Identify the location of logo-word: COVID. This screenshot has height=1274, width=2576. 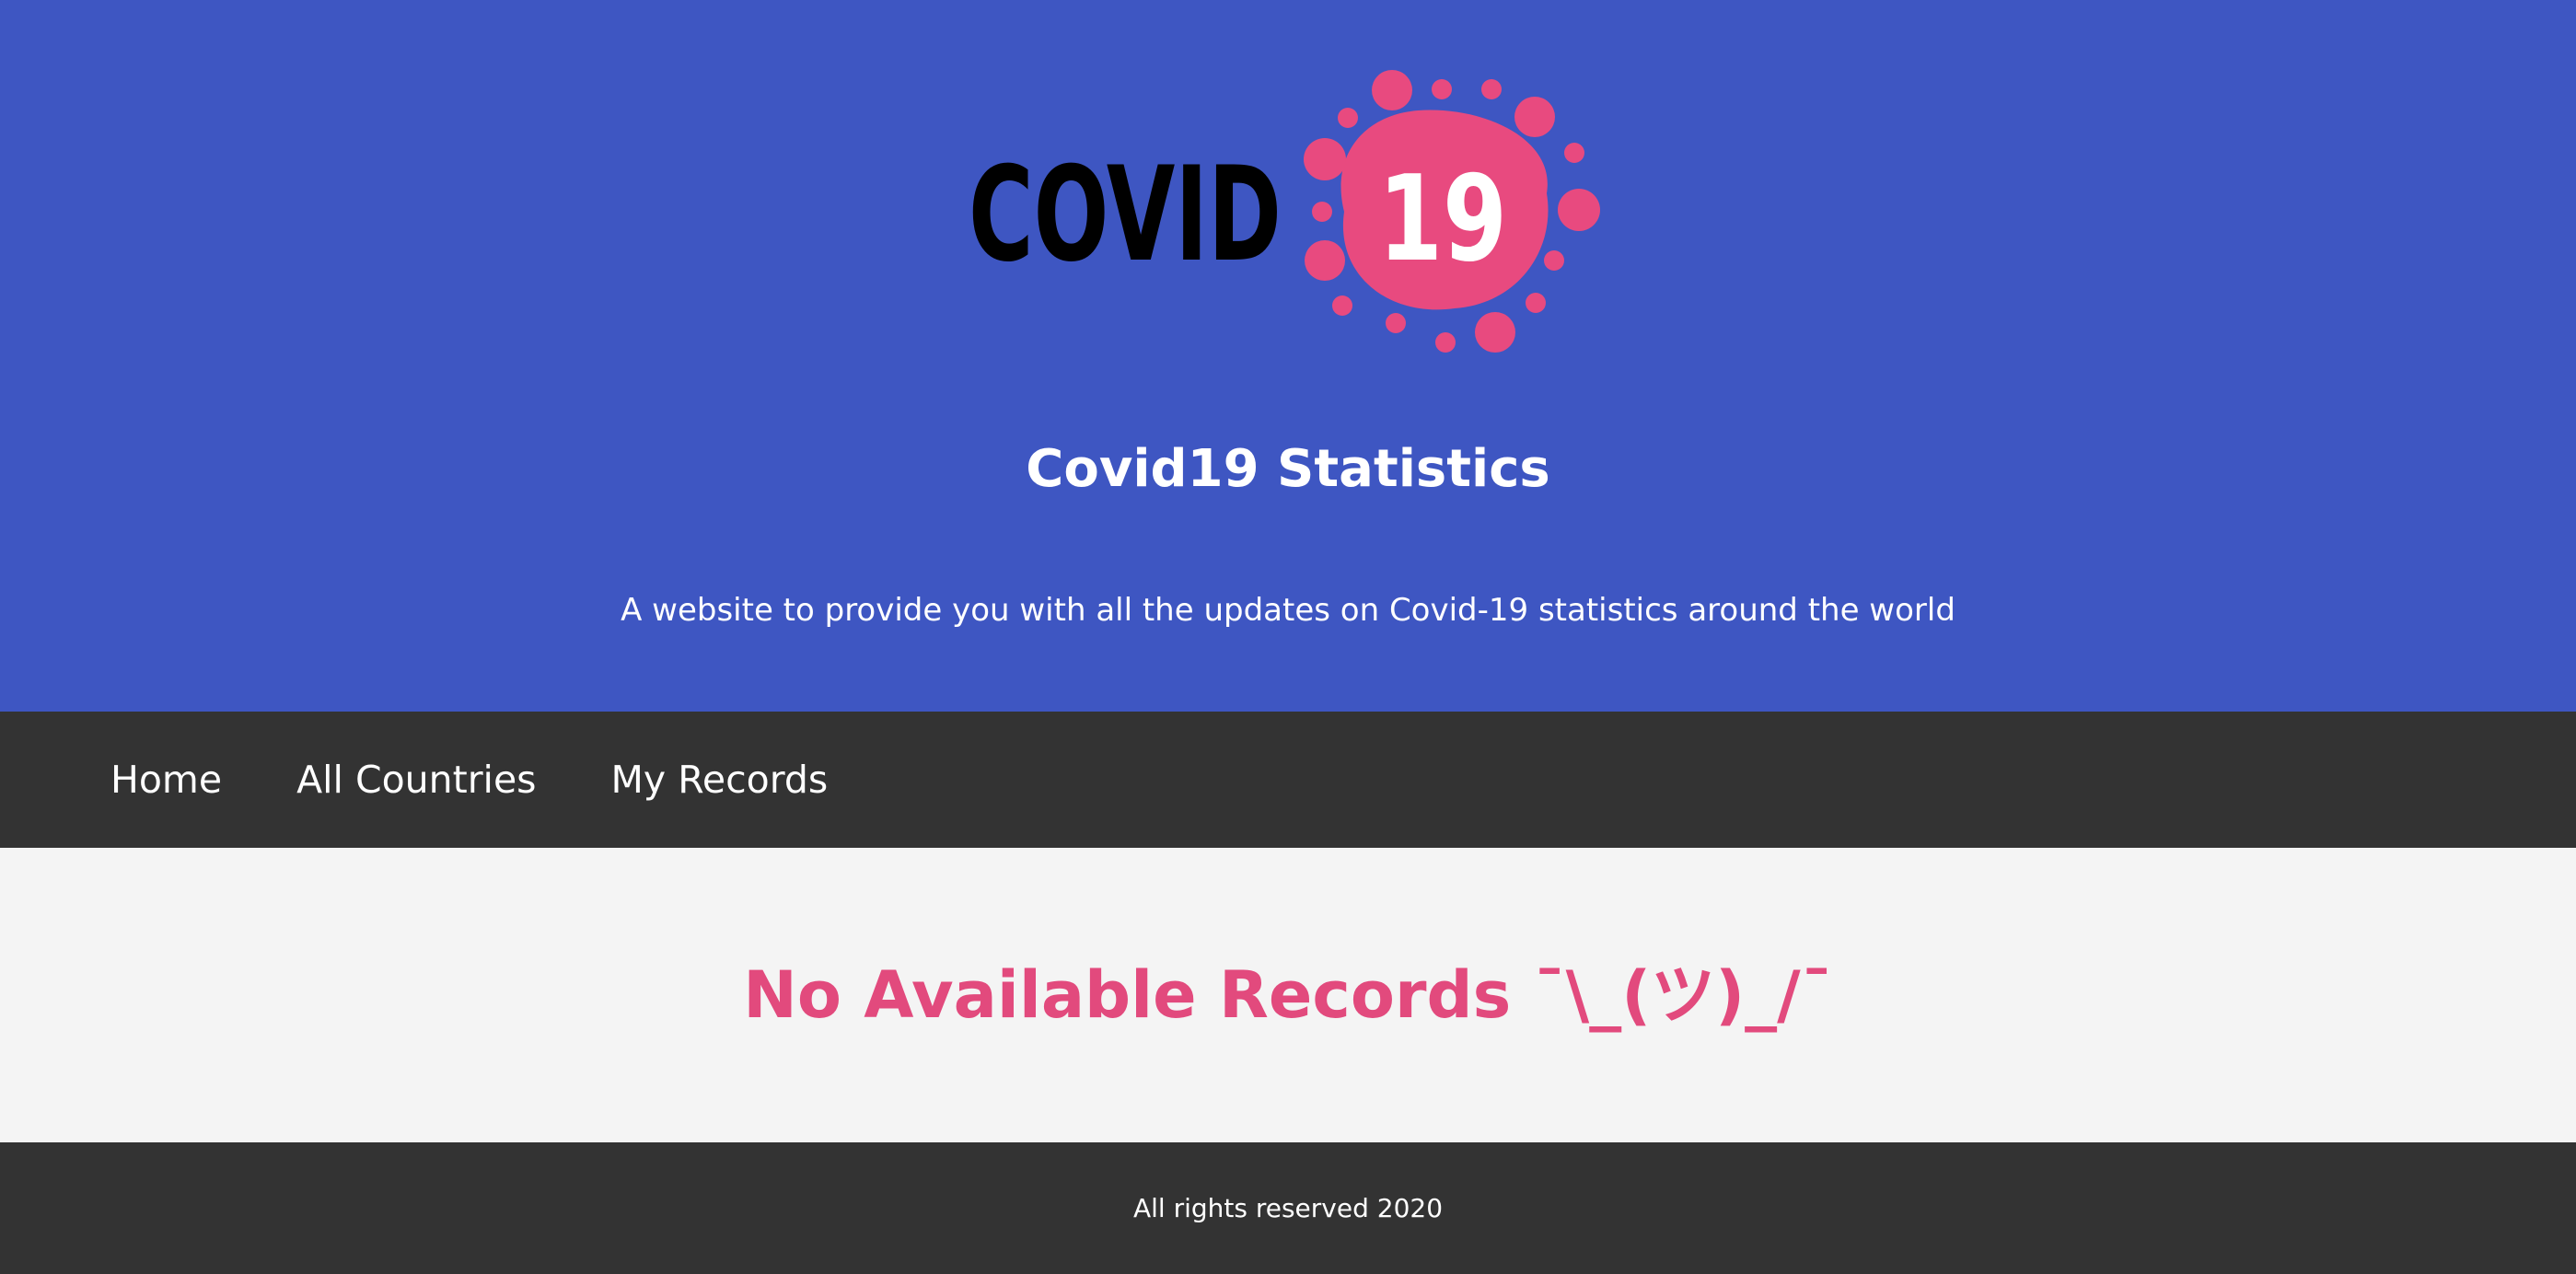
(1125, 215).